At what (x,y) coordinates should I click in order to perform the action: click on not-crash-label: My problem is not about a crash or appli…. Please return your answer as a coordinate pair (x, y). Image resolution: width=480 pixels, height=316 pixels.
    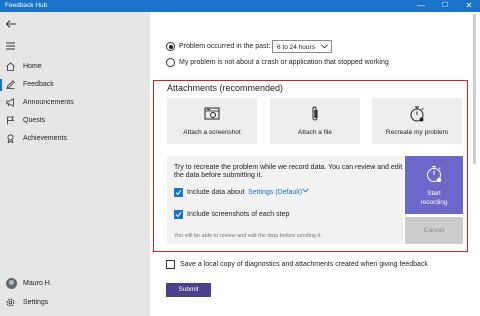
    Looking at the image, I should click on (284, 62).